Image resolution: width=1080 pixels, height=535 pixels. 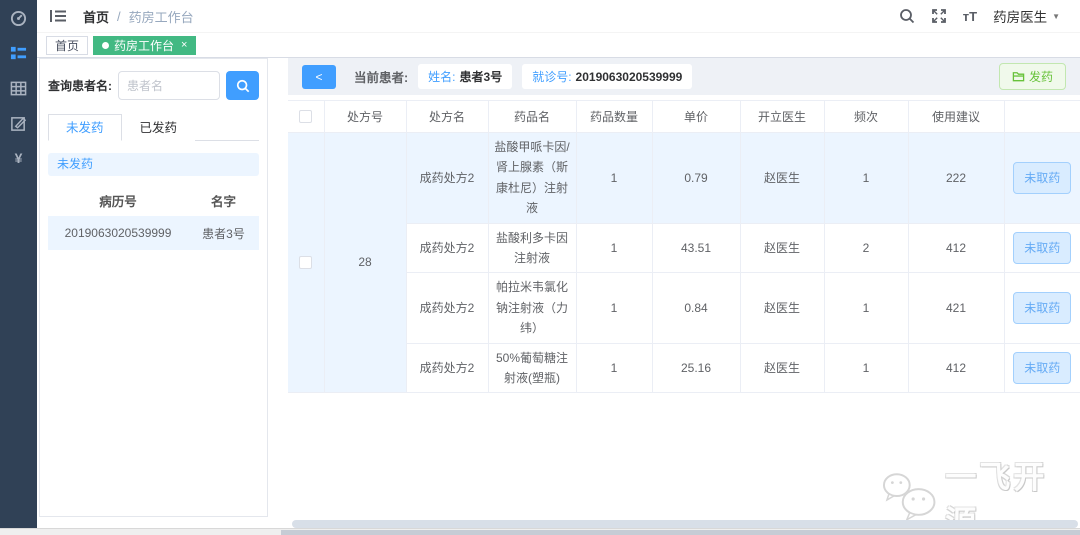 What do you see at coordinates (532, 368) in the screenshot?
I see `drug-name: 50%葡萄糖注射液(塑瓶)` at bounding box center [532, 368].